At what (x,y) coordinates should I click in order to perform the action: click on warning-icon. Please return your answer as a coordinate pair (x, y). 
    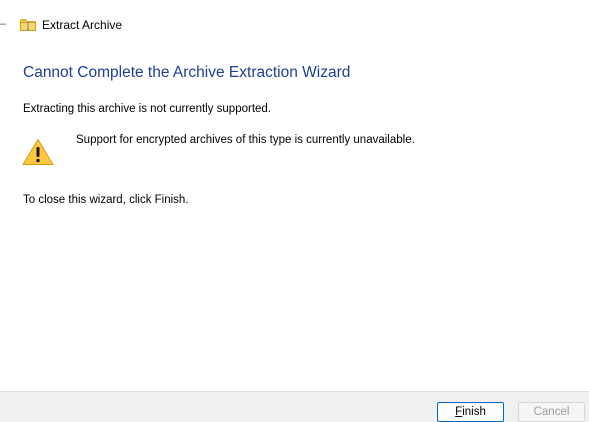
    Looking at the image, I should click on (38, 152).